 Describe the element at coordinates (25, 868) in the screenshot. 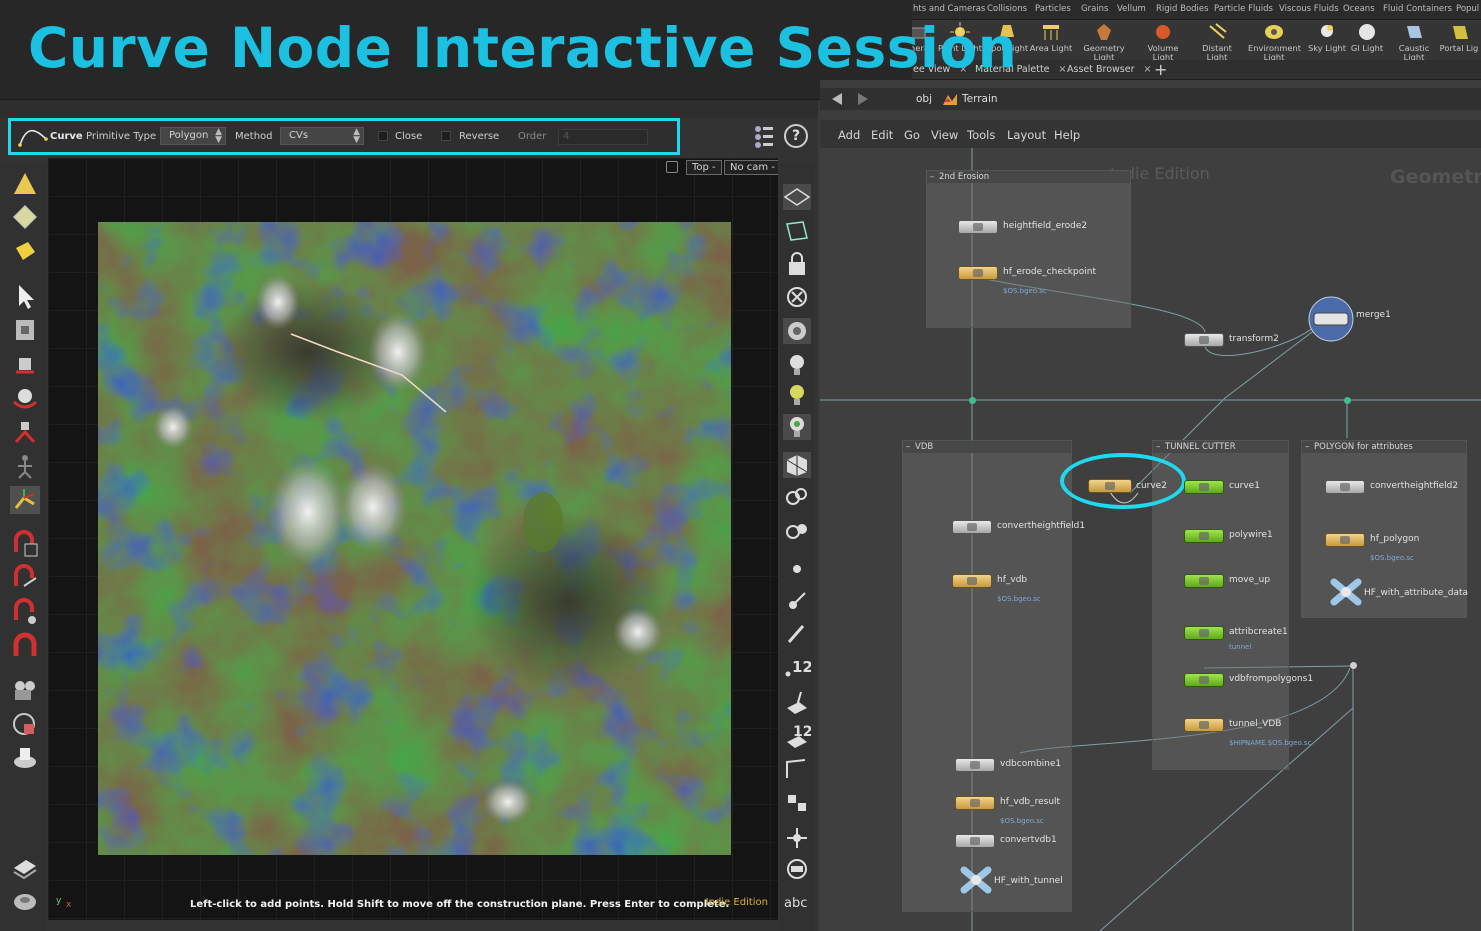

I see `network-editor-icon` at that location.